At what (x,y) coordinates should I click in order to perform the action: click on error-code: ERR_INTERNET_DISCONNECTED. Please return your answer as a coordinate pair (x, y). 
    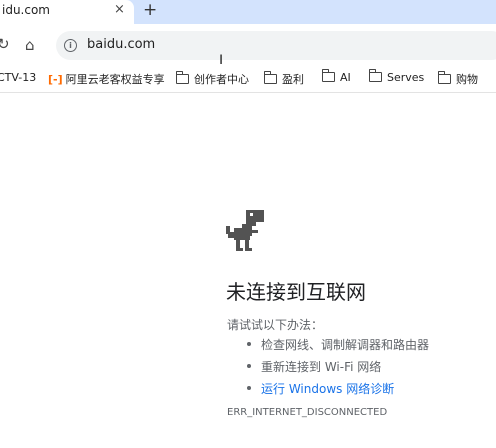
    Looking at the image, I should click on (307, 412).